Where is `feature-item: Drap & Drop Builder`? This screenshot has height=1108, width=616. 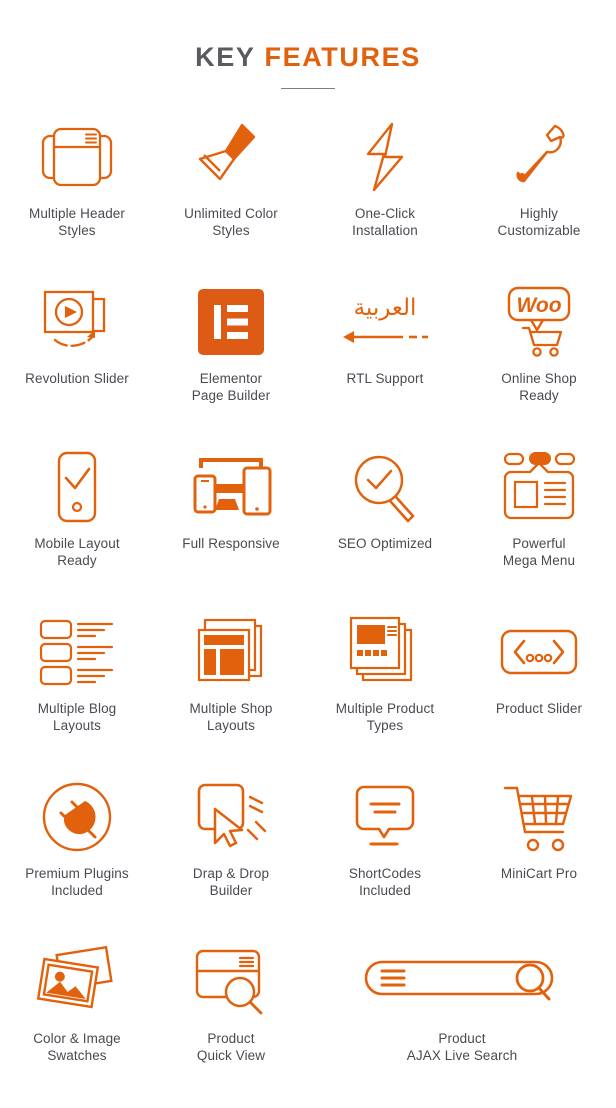
feature-item: Drap & Drop Builder is located at coordinates (231, 853).